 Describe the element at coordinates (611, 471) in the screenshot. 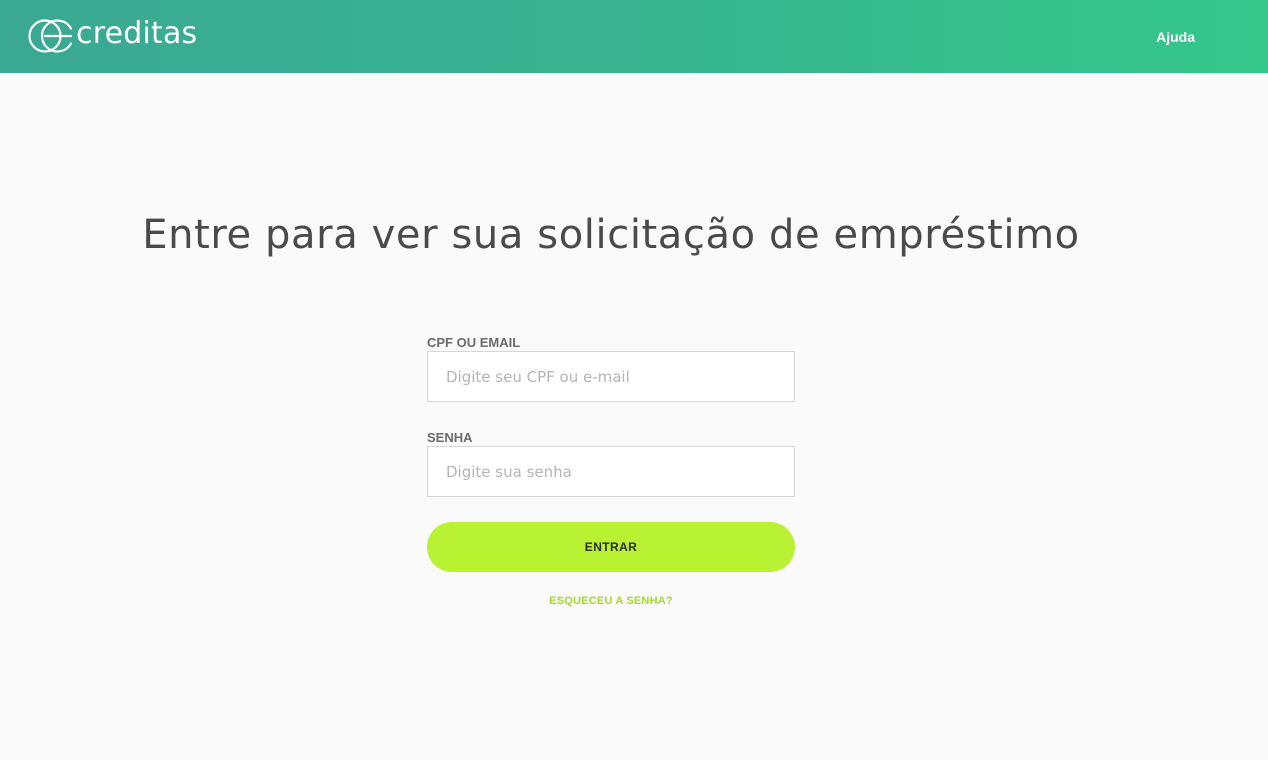

I see `password-input` at that location.